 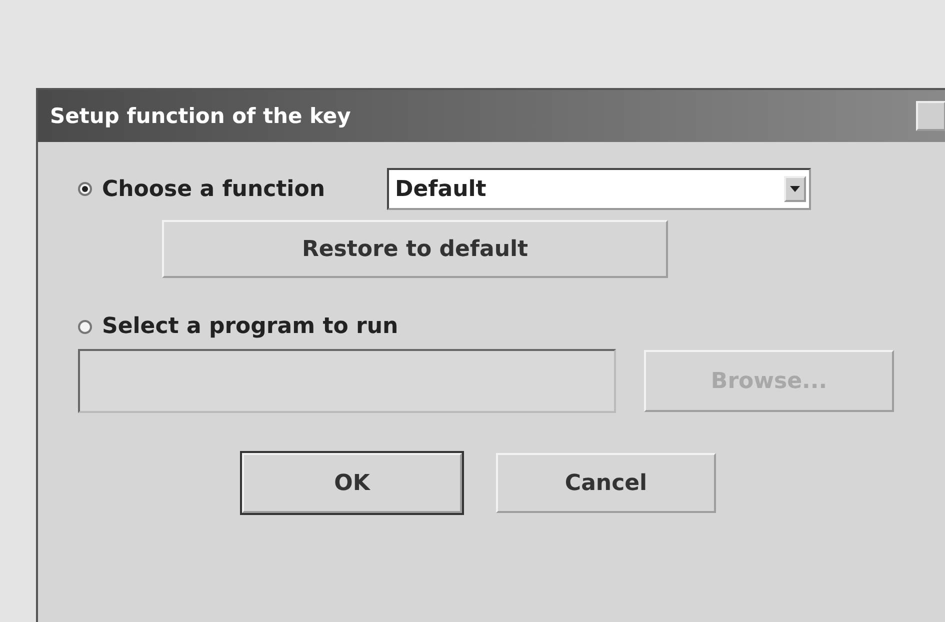 What do you see at coordinates (795, 189) in the screenshot?
I see `caret-icon` at bounding box center [795, 189].